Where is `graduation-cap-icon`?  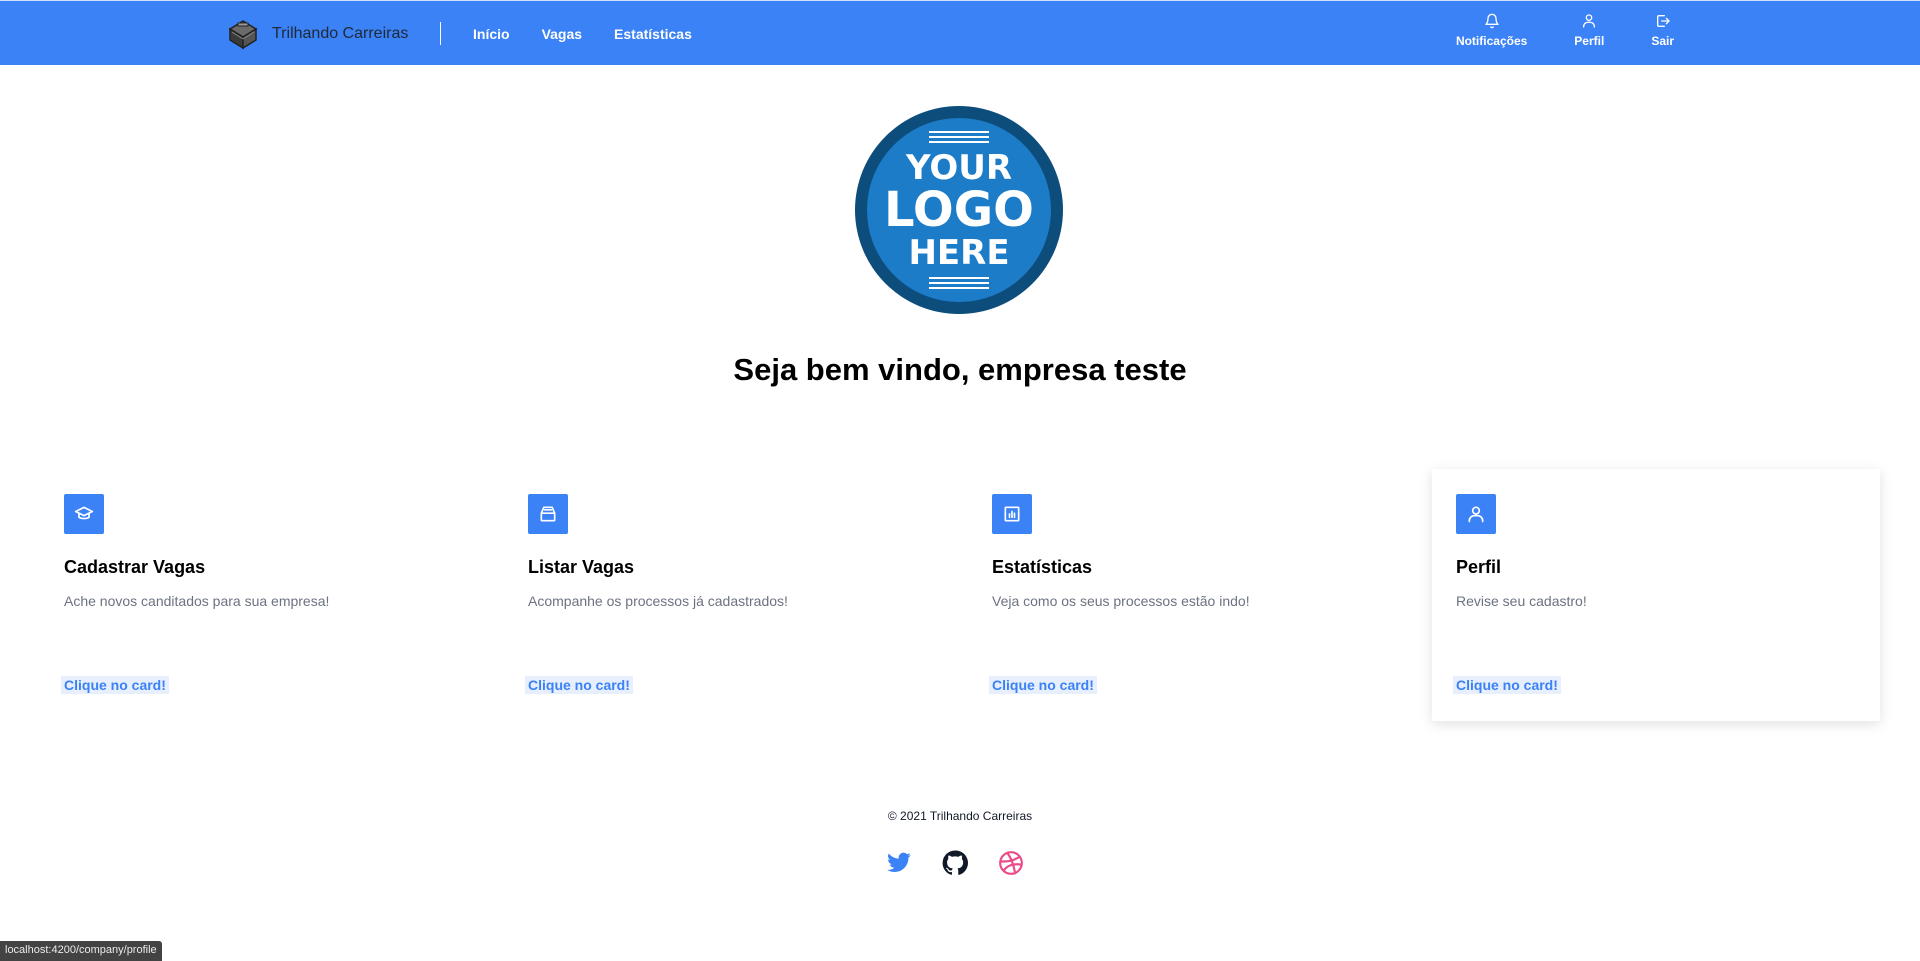 graduation-cap-icon is located at coordinates (84, 513).